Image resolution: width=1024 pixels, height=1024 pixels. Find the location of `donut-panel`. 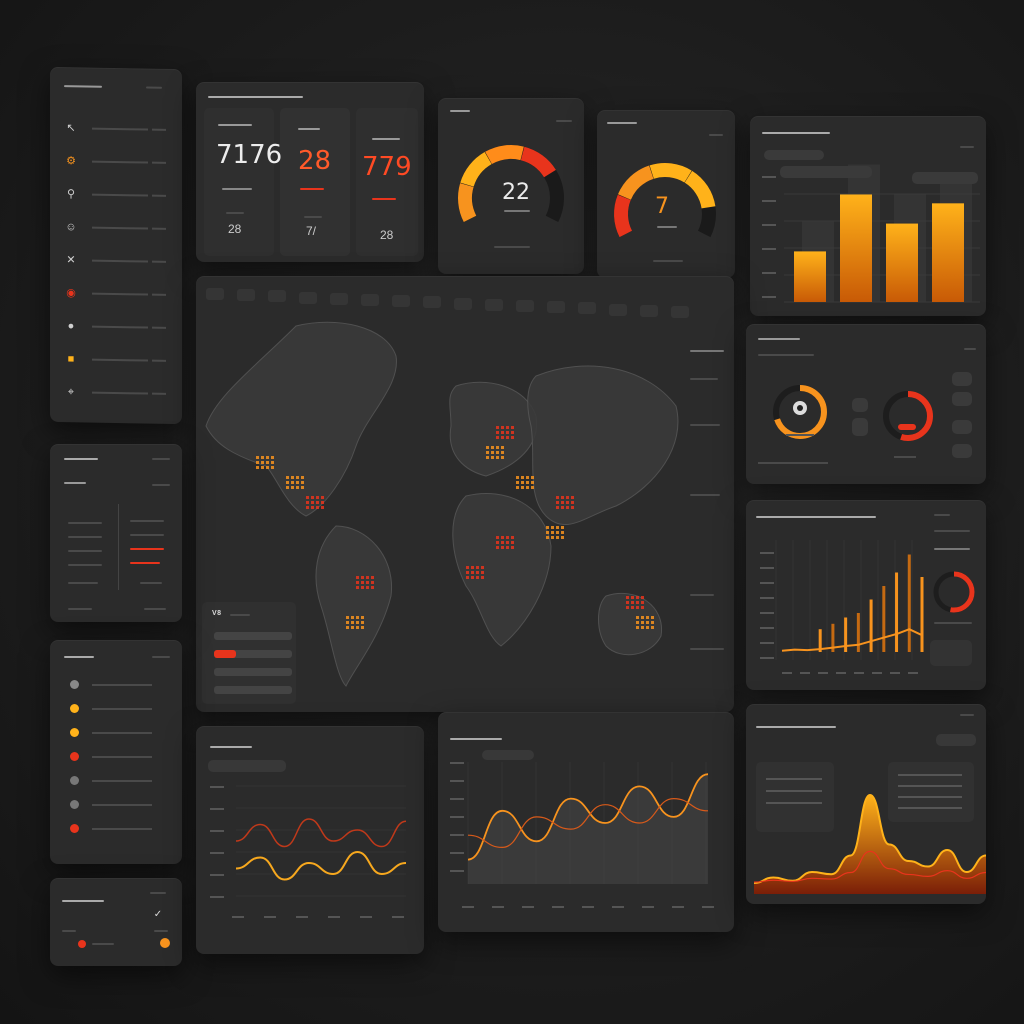

donut-panel is located at coordinates (866, 404).